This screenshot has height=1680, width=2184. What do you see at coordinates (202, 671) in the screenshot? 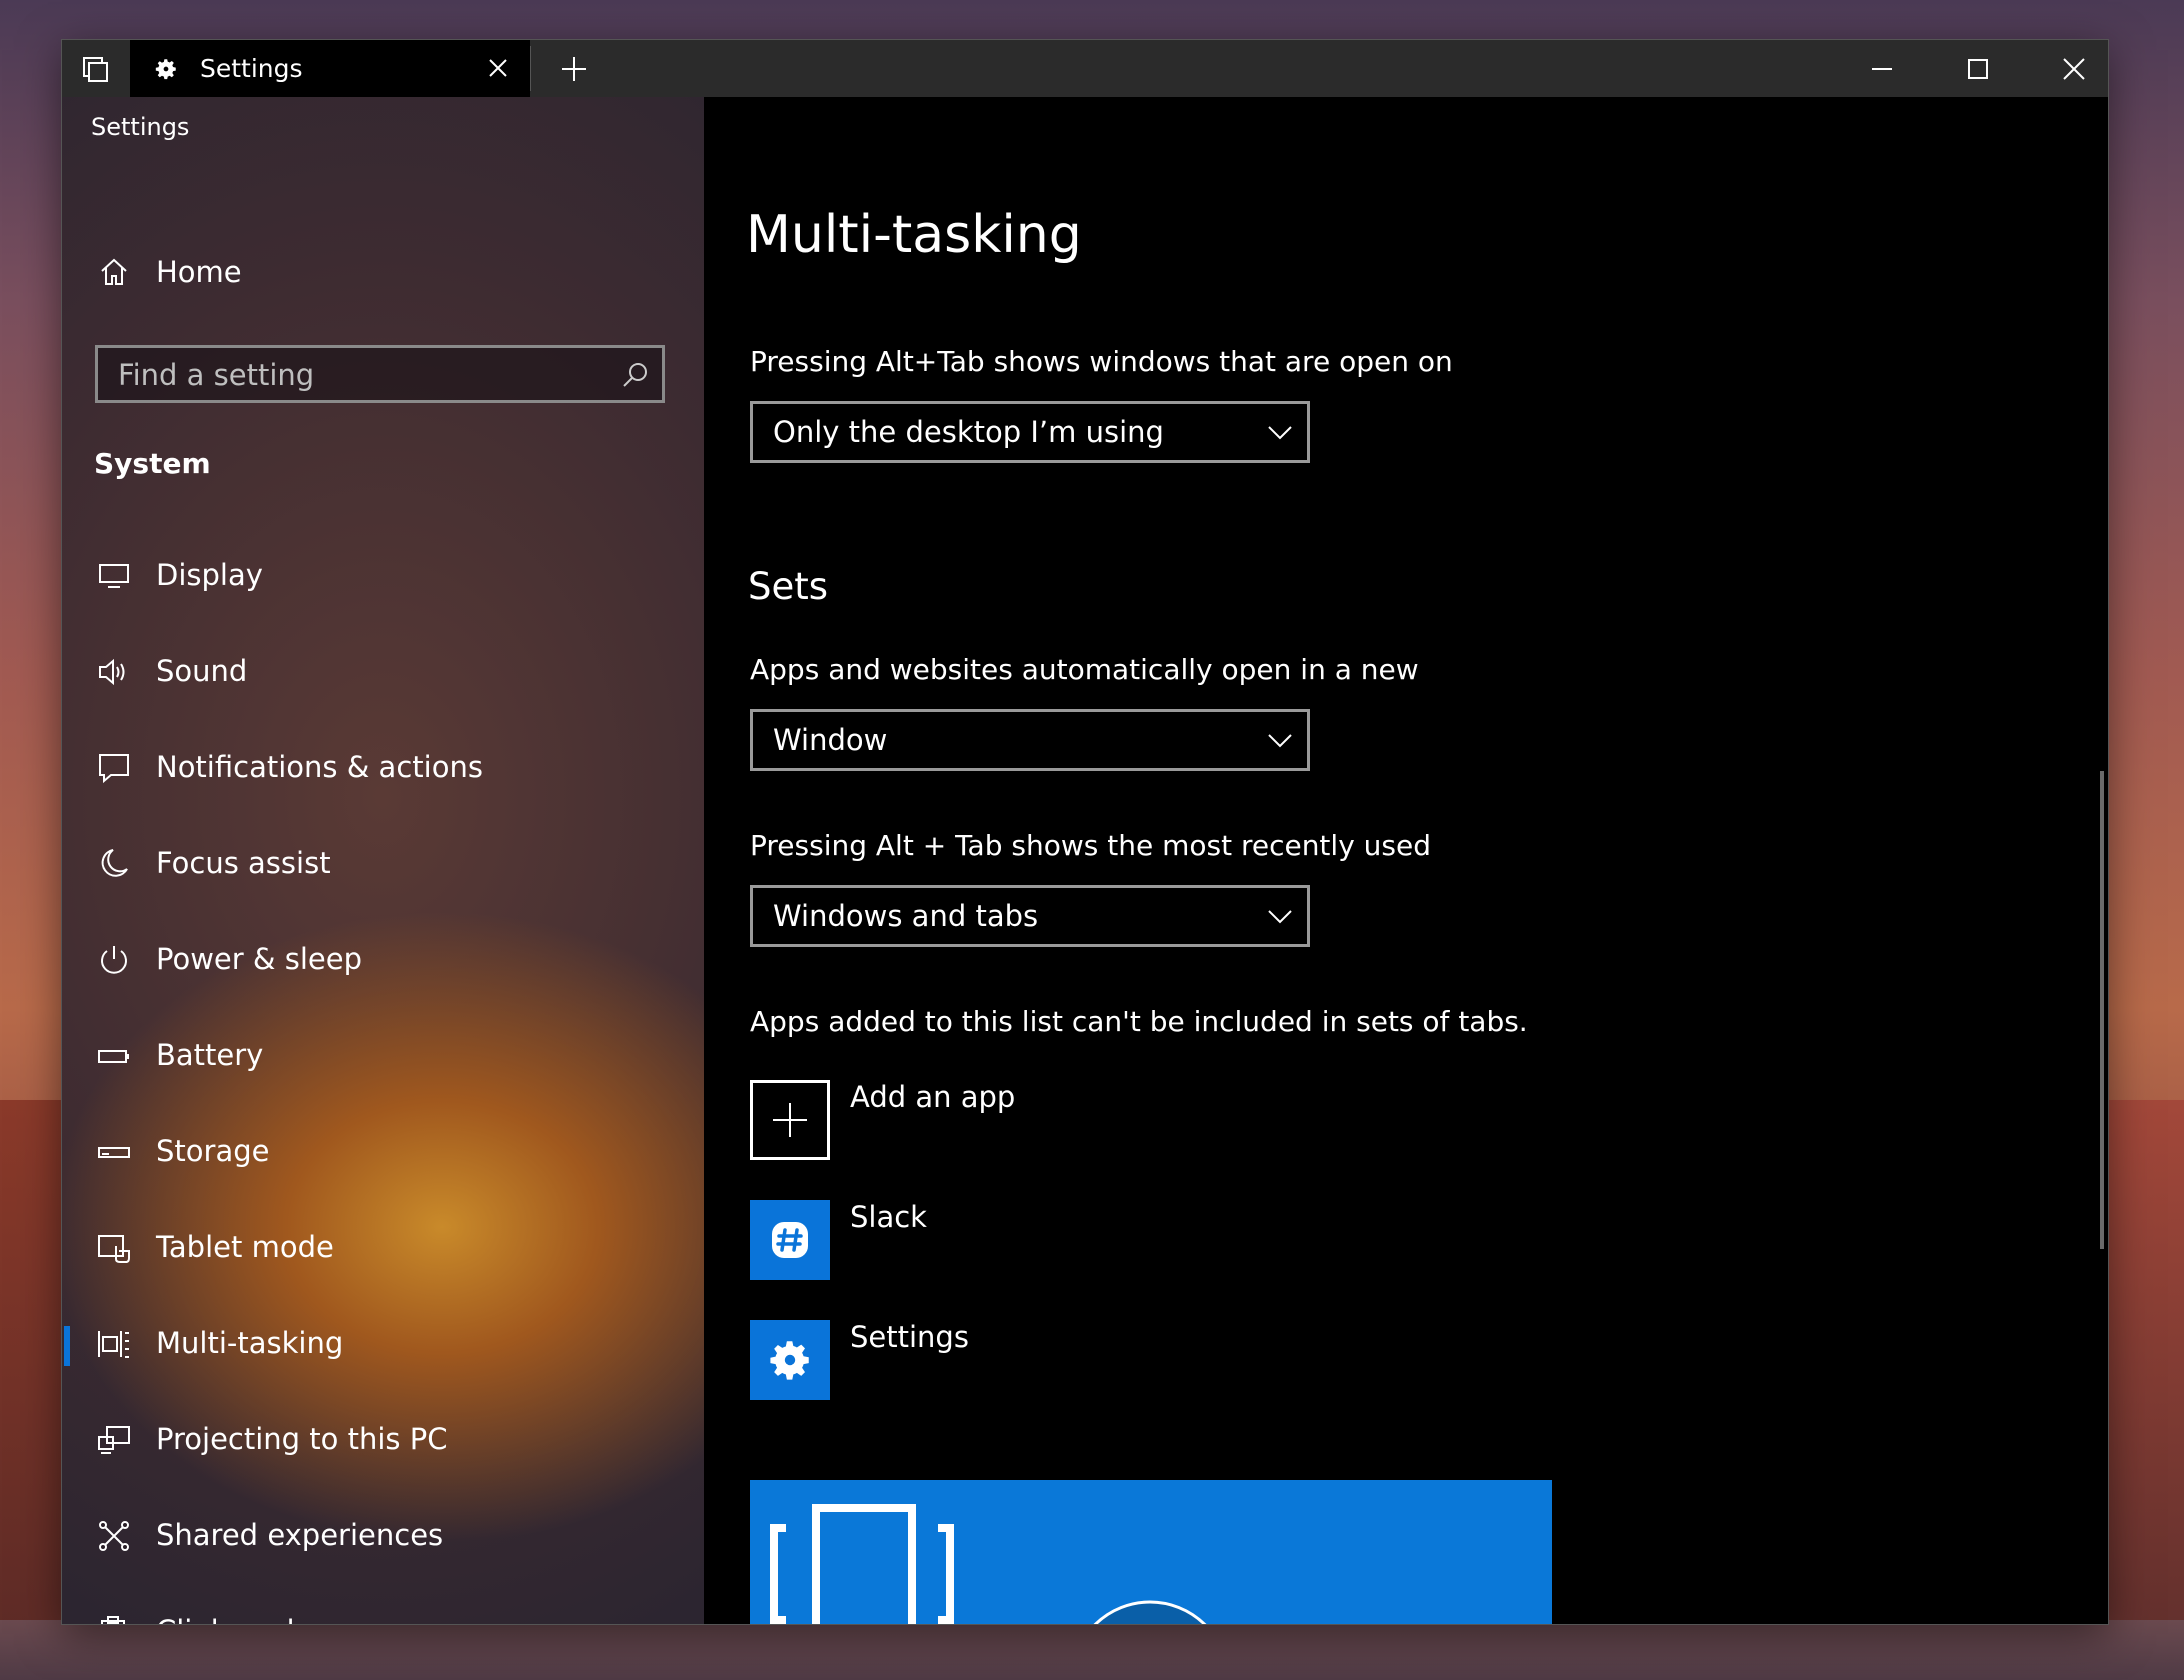
I see `sidebar-item-label: Sound` at bounding box center [202, 671].